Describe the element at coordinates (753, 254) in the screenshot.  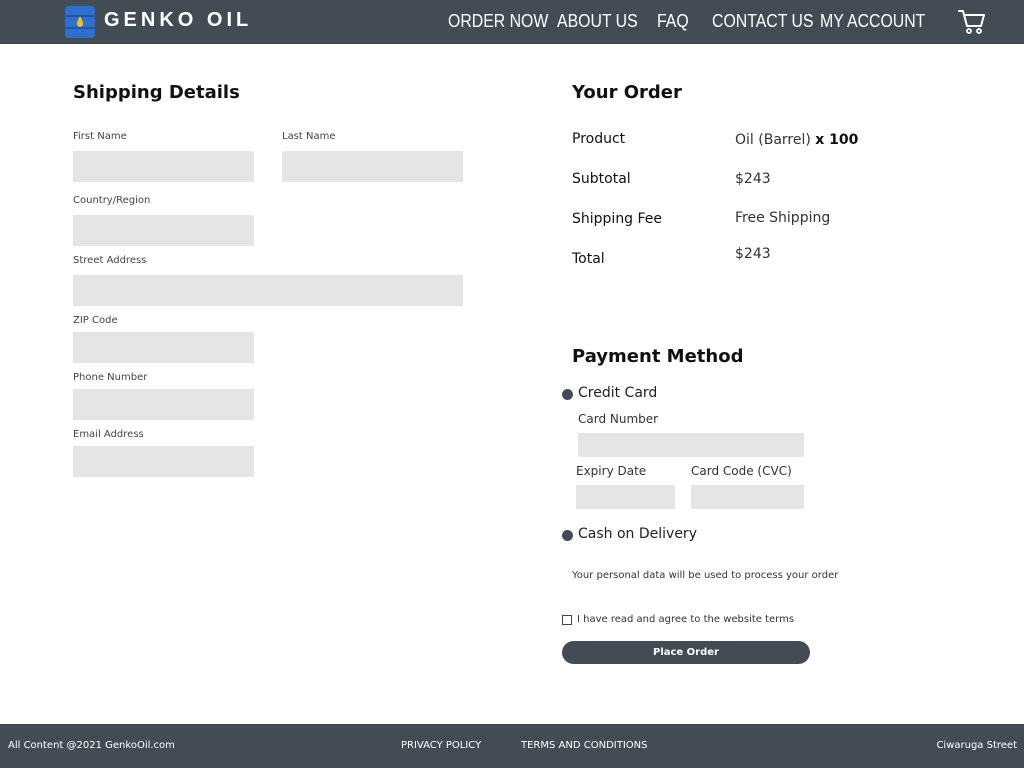
I see `total-value: $243` at that location.